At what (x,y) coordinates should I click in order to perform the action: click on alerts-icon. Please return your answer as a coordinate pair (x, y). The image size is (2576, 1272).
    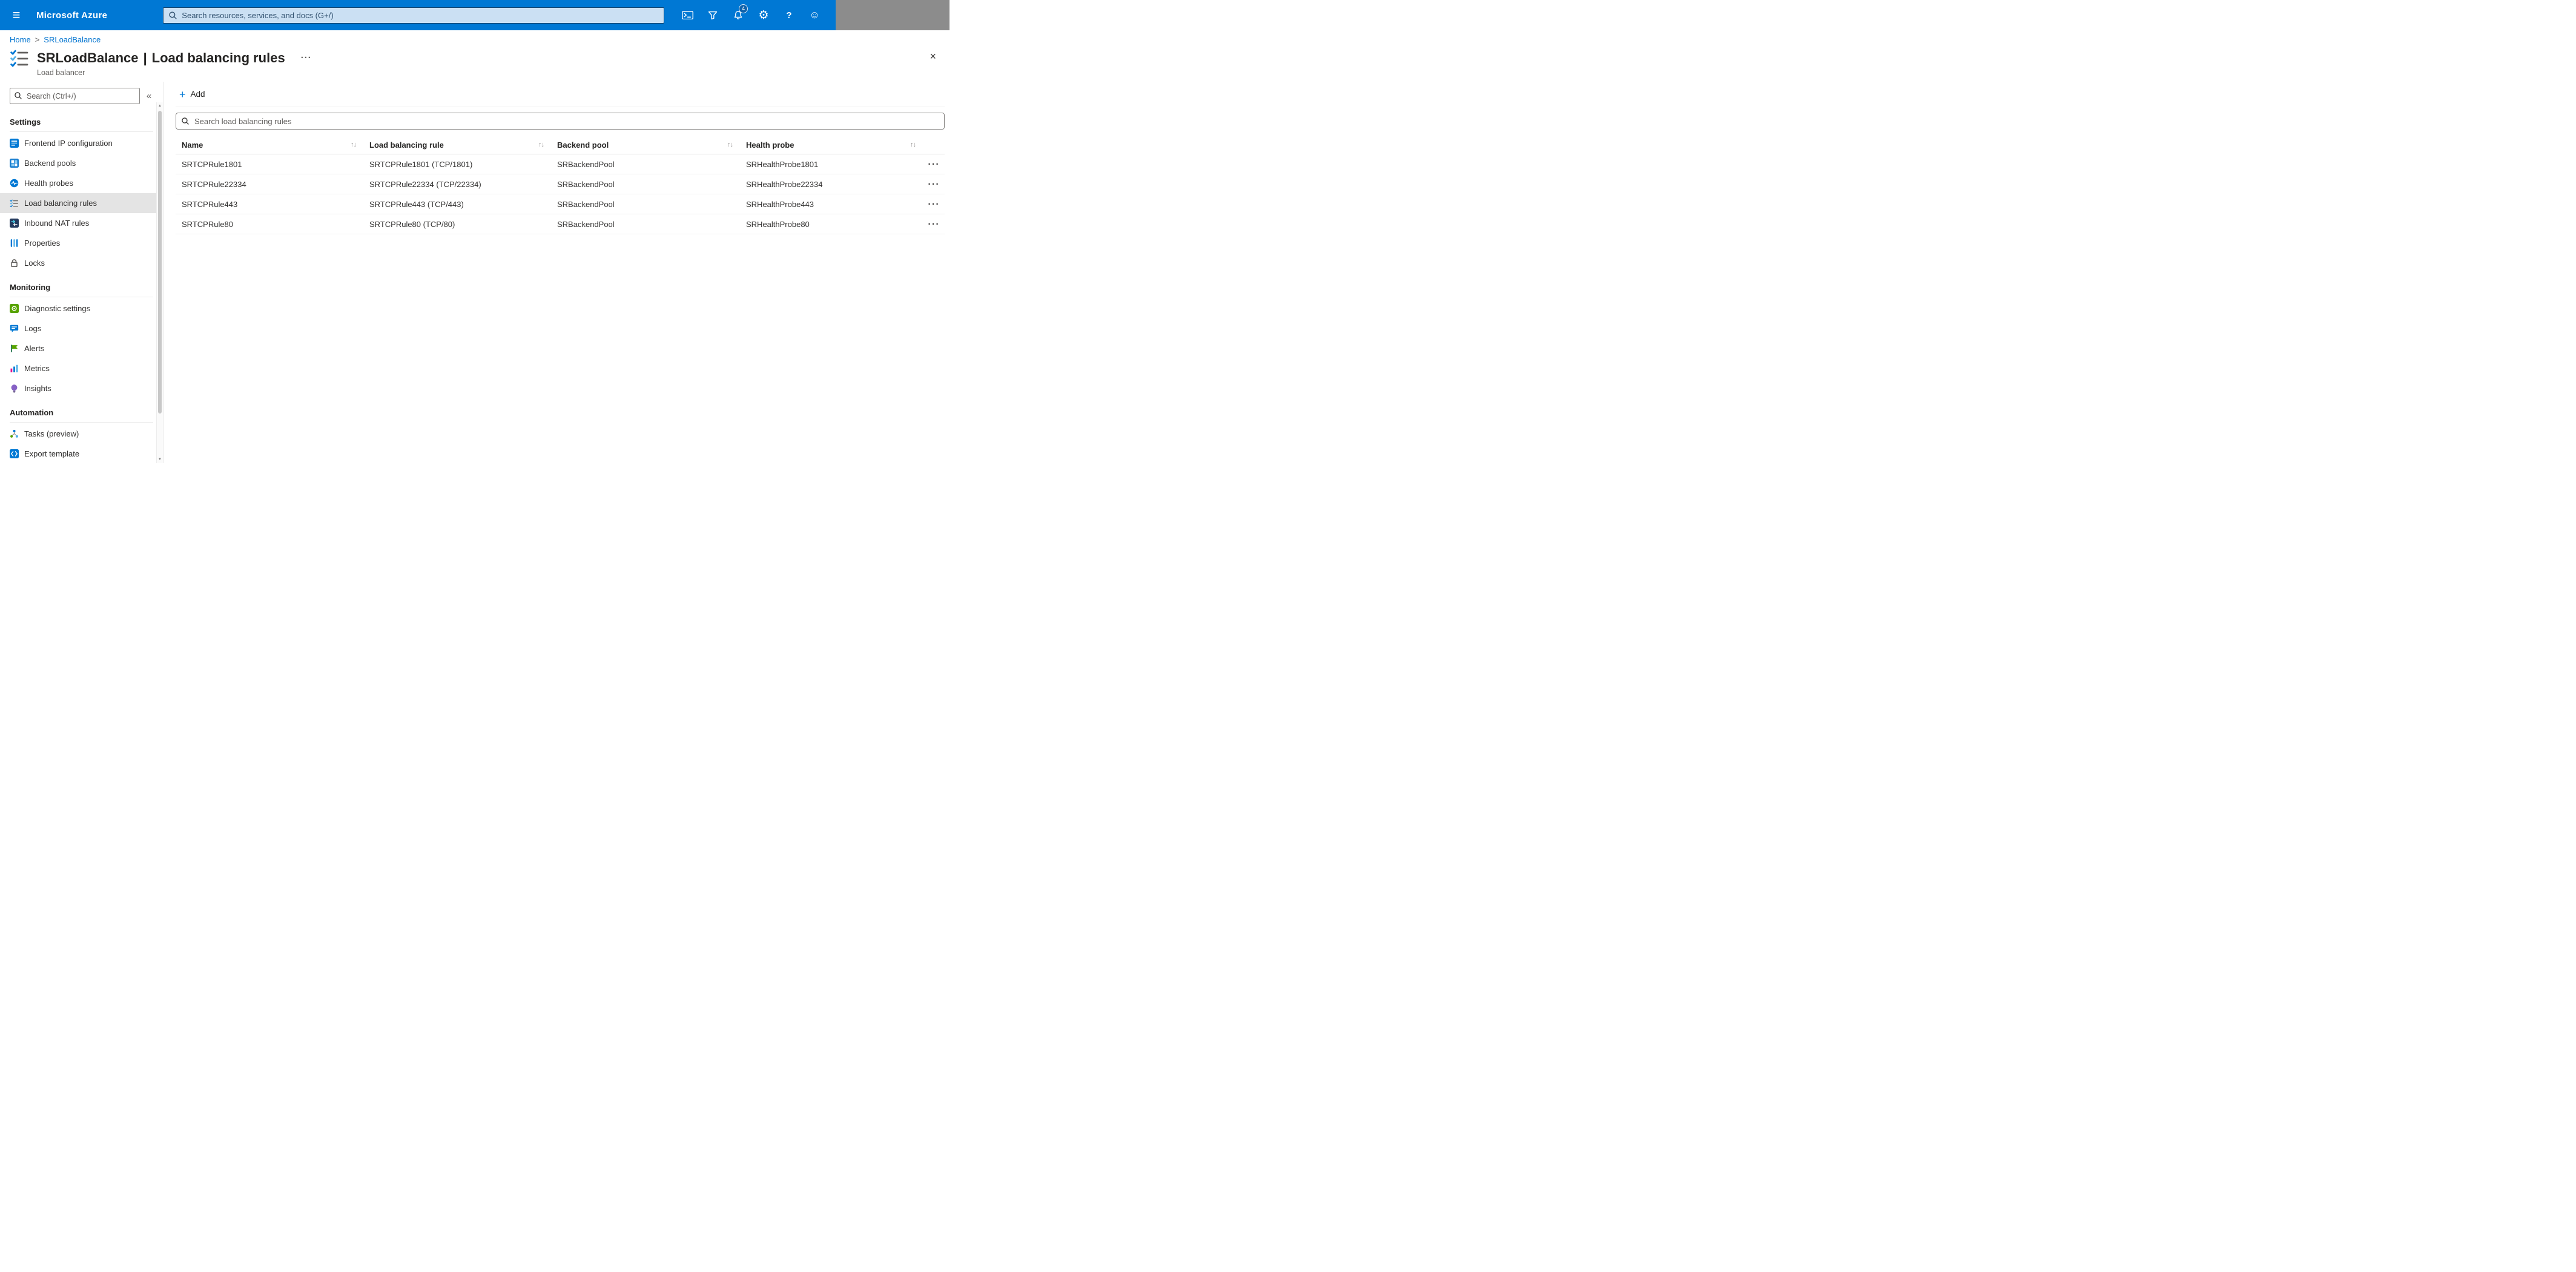
    Looking at the image, I should click on (14, 348).